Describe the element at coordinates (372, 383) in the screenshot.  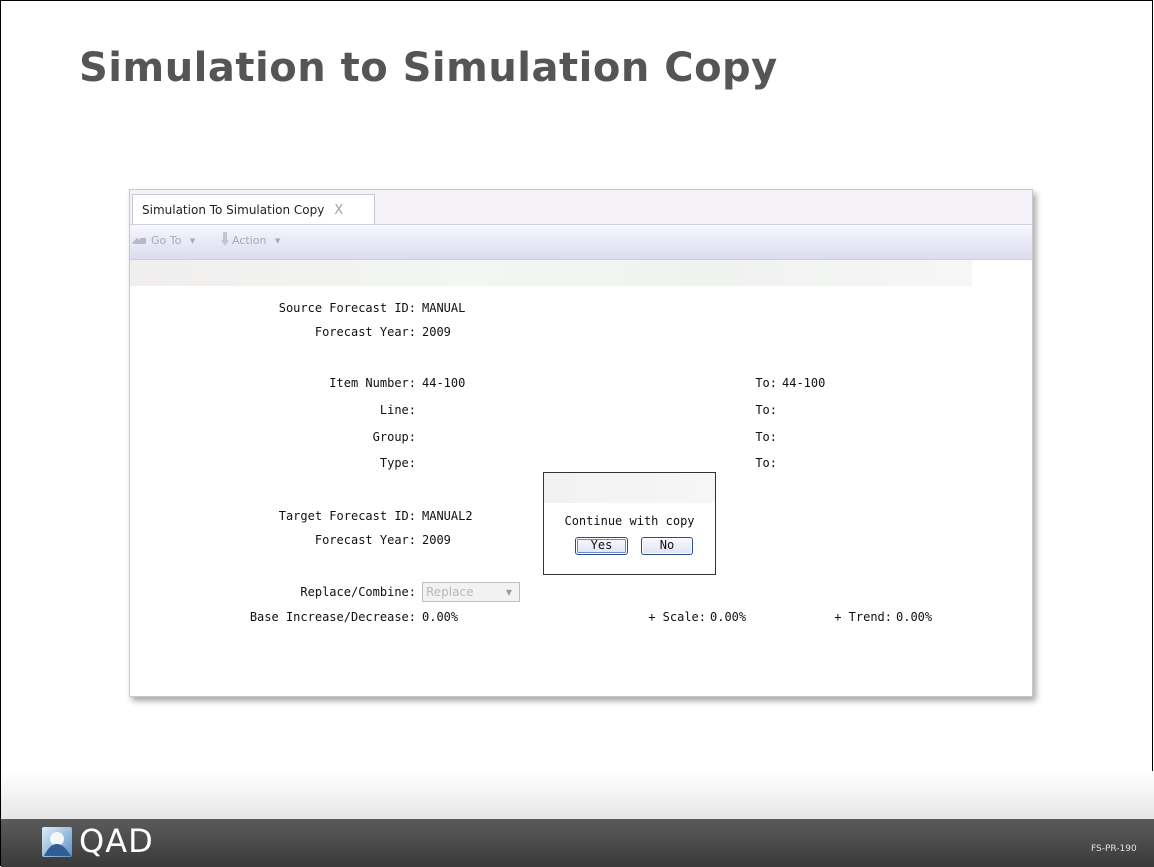
I see `item-number-label: Item Number:` at that location.